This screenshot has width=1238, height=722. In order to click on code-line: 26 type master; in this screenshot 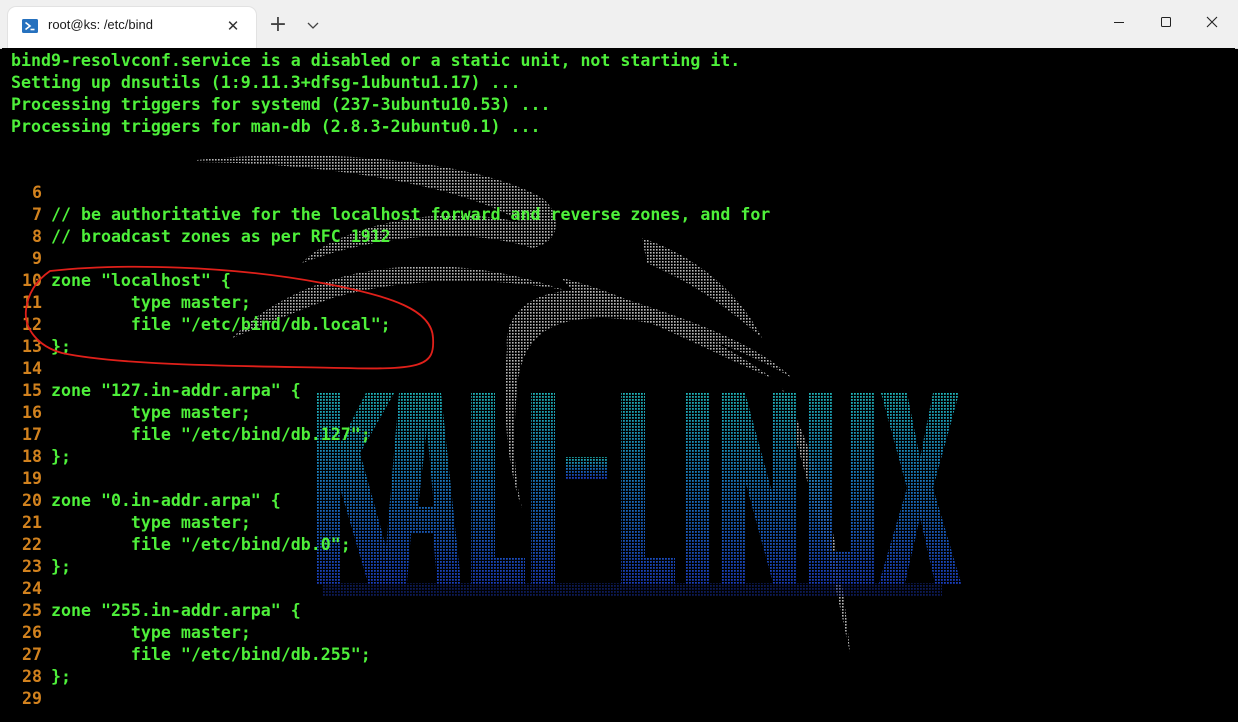, I will do `click(602, 633)`.